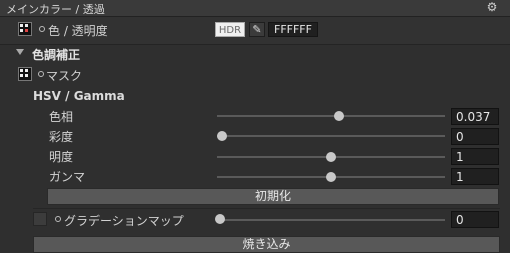 This screenshot has height=253, width=510. What do you see at coordinates (56, 55) in the screenshot?
I see `color-correction-title: 色調補正` at bounding box center [56, 55].